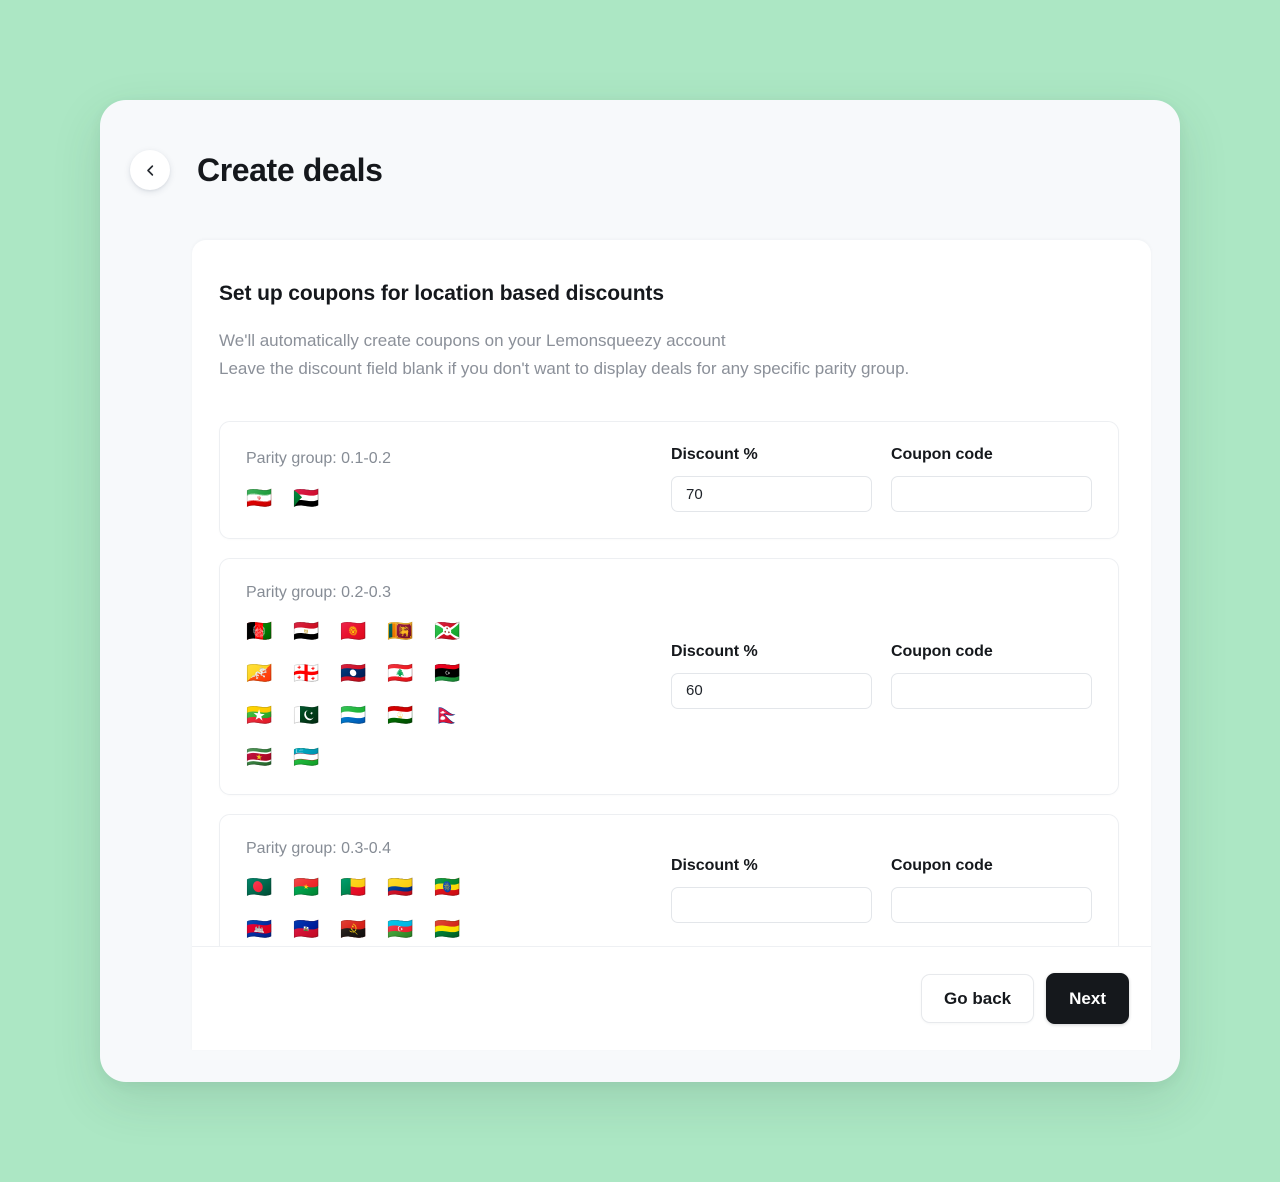 The image size is (1280, 1182). I want to click on georgia-flag: 🇬🇪, so click(306, 673).